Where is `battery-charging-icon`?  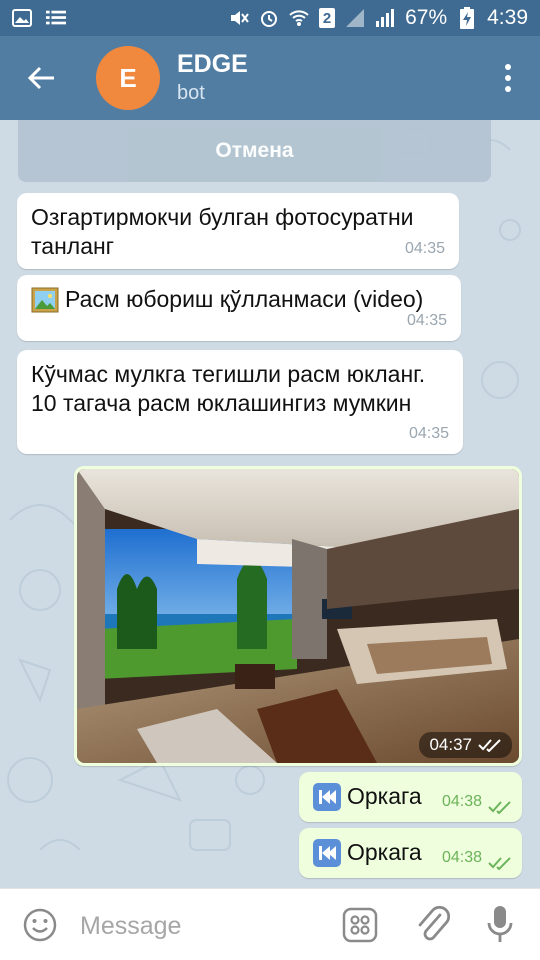
battery-charging-icon is located at coordinates (467, 18).